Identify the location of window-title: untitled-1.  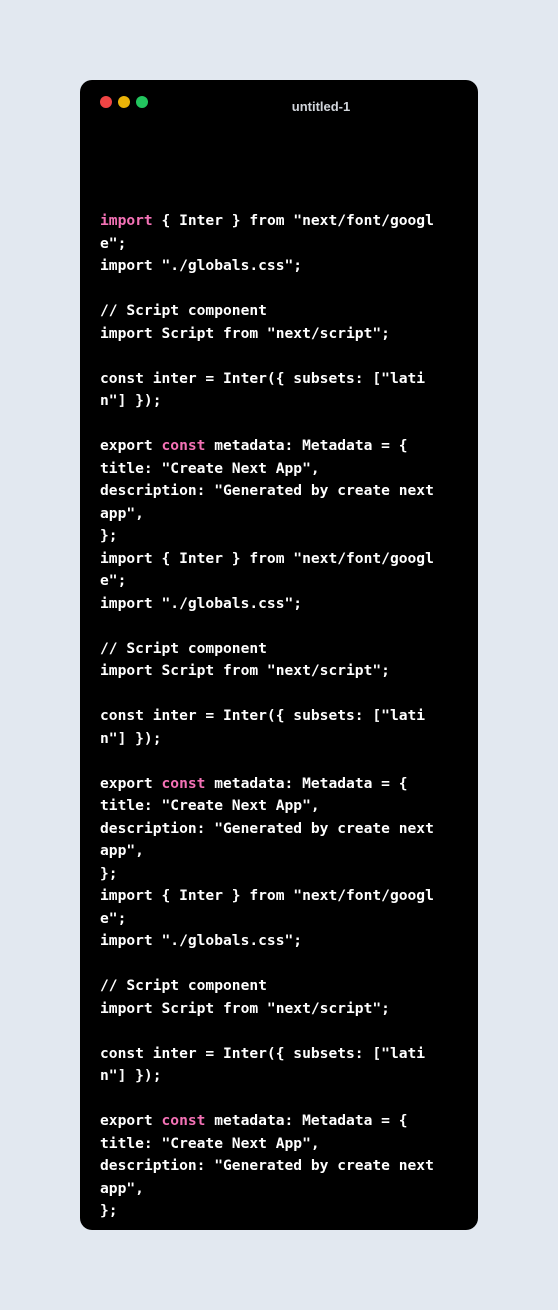
(321, 106).